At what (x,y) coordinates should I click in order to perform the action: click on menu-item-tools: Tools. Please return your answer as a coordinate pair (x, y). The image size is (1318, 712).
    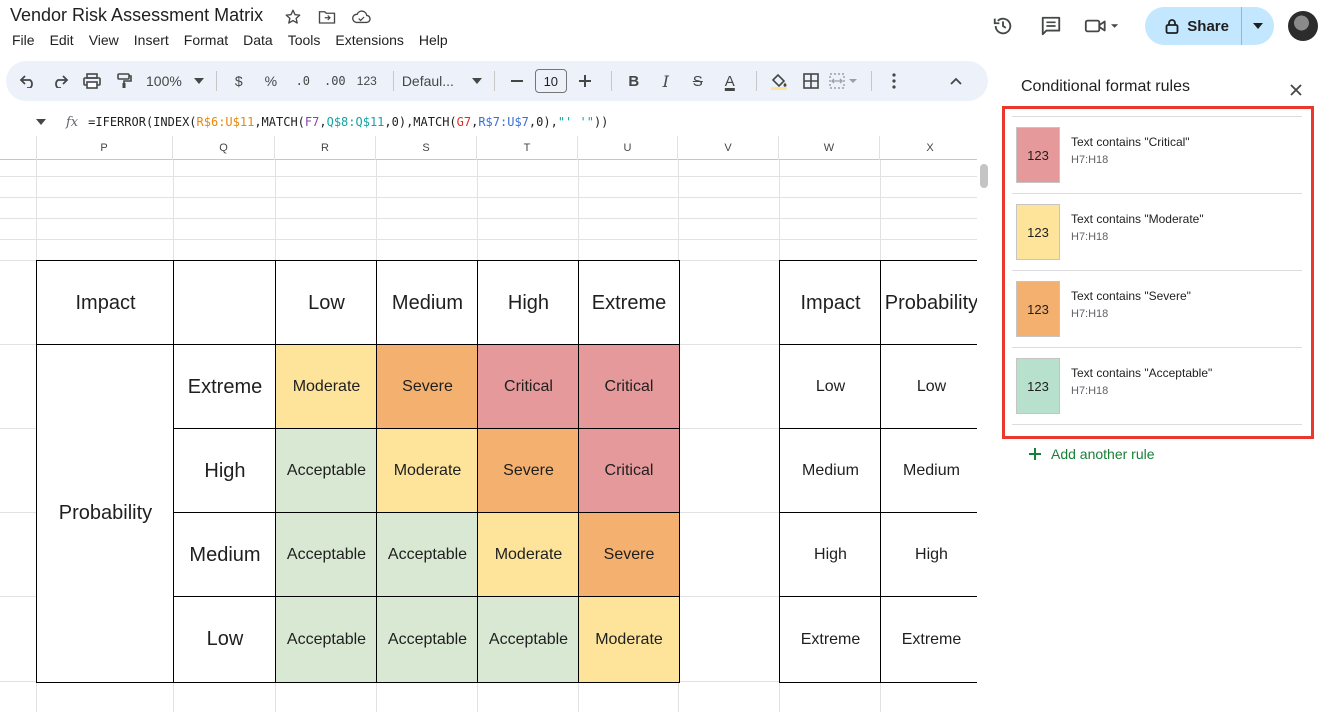
    Looking at the image, I should click on (304, 40).